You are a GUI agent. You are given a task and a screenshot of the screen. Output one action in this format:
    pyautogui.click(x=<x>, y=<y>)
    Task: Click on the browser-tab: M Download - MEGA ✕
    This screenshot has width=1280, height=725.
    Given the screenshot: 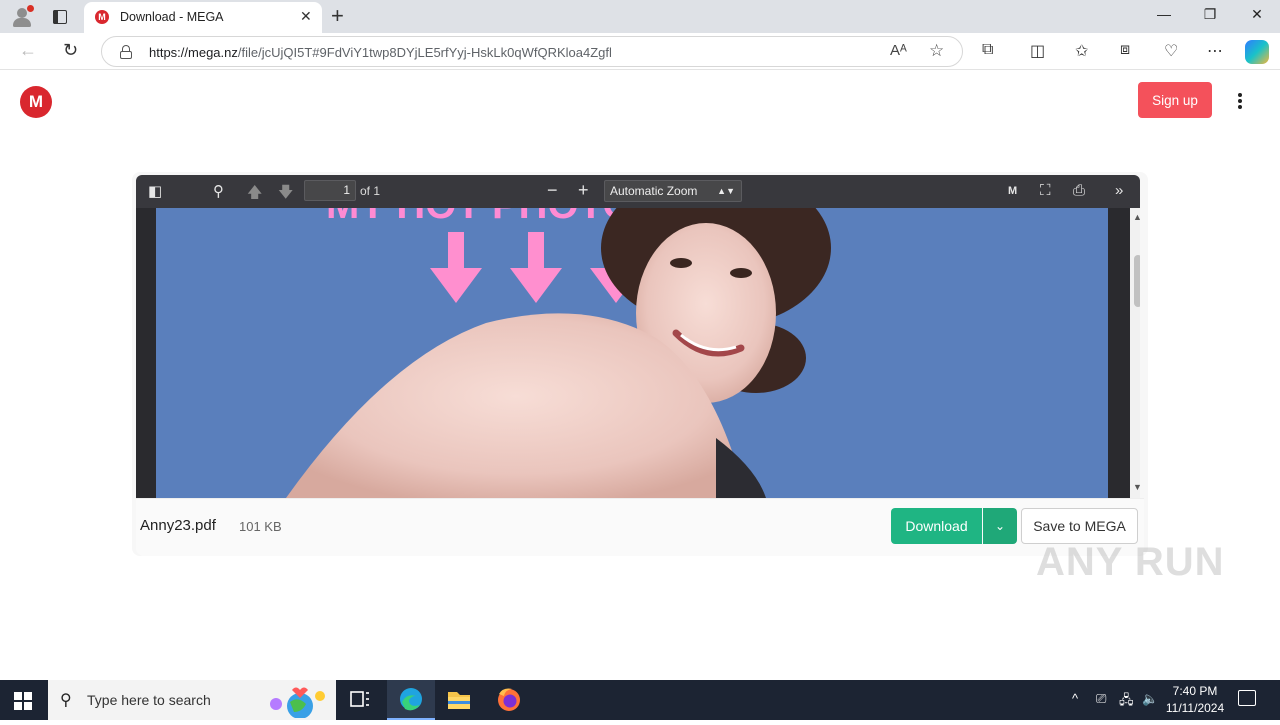 What is the action you would take?
    pyautogui.click(x=203, y=17)
    